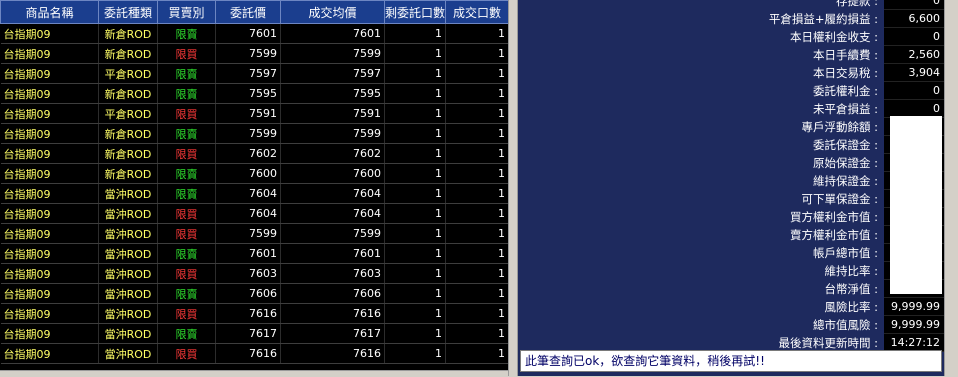  Describe the element at coordinates (914, 19) in the screenshot. I see `account-row-value: 6,600` at that location.